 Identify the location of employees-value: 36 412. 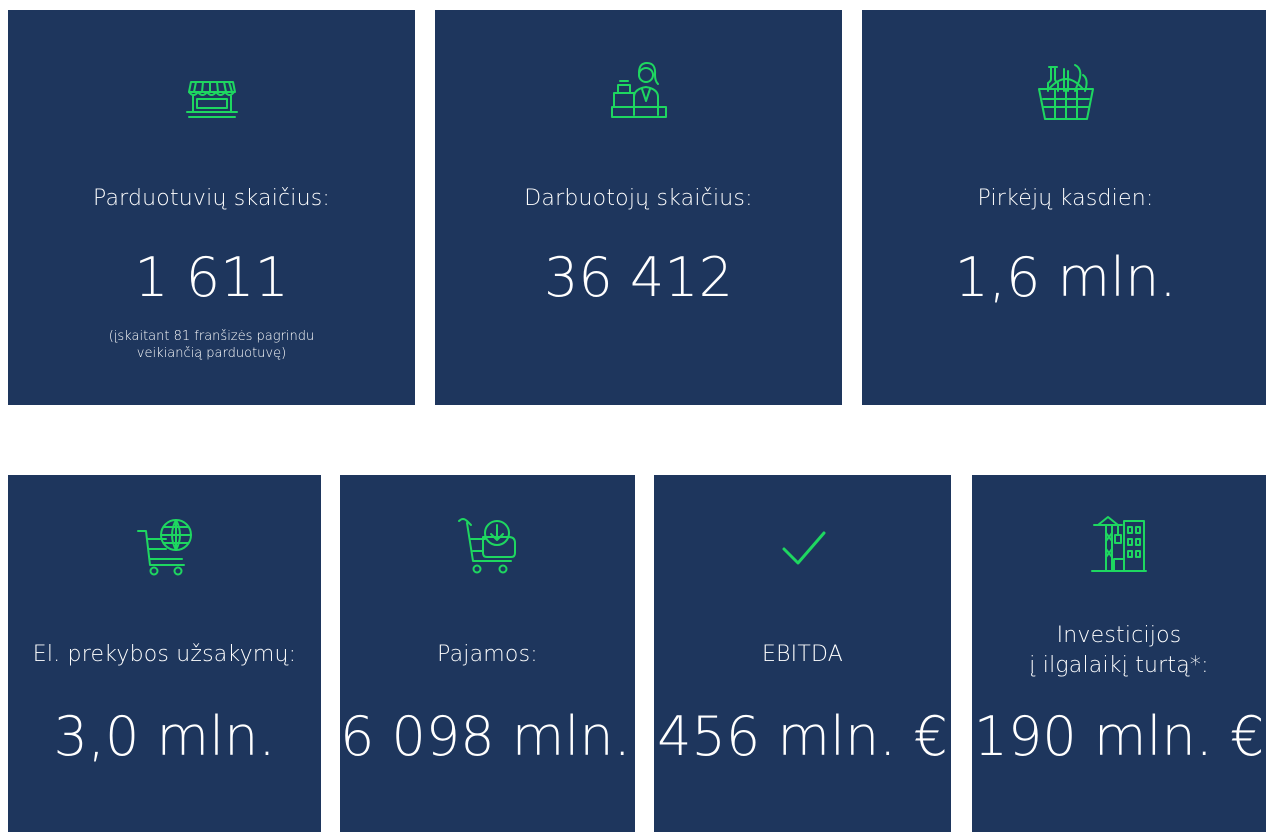
(638, 277).